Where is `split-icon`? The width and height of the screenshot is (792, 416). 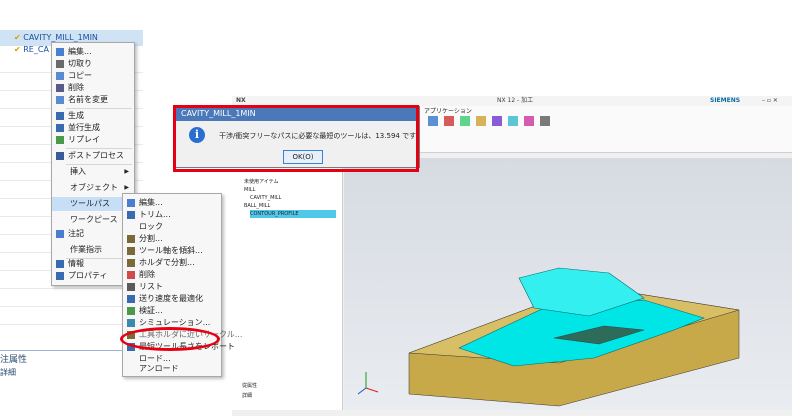
split-icon is located at coordinates (131, 239).